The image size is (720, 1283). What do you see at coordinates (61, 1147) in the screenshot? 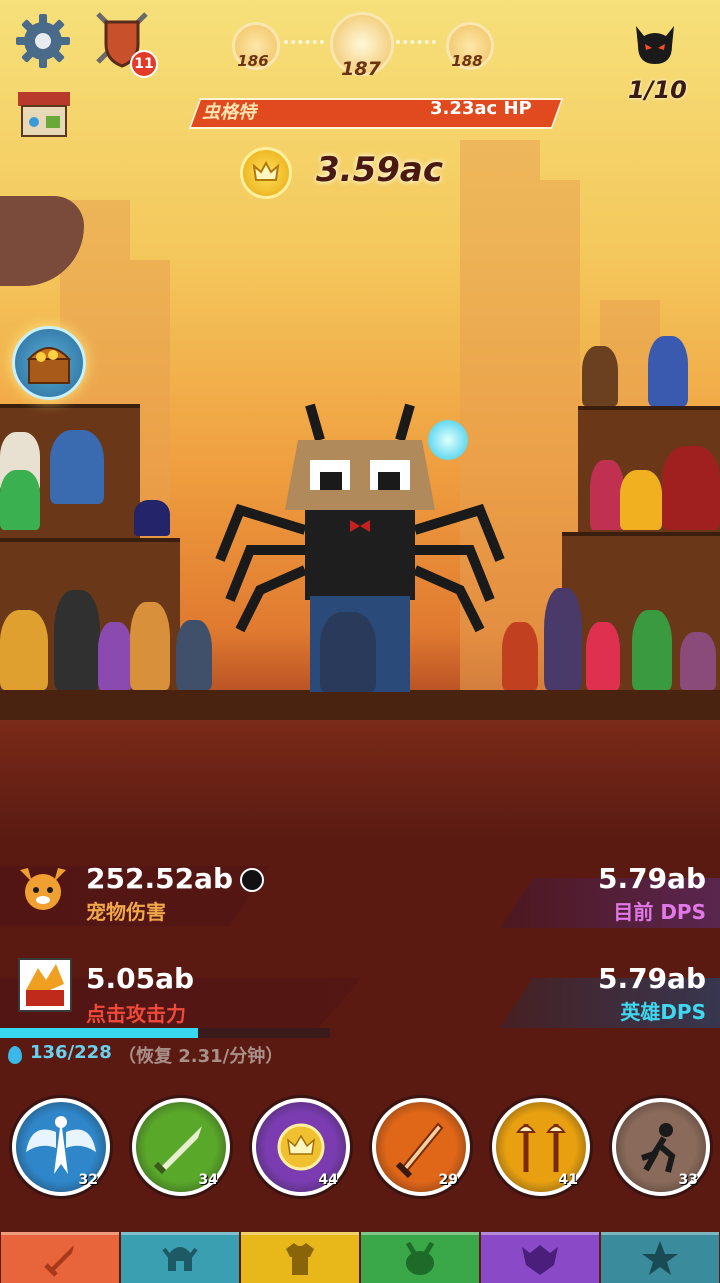
I see `skill-button-1: 32` at bounding box center [61, 1147].